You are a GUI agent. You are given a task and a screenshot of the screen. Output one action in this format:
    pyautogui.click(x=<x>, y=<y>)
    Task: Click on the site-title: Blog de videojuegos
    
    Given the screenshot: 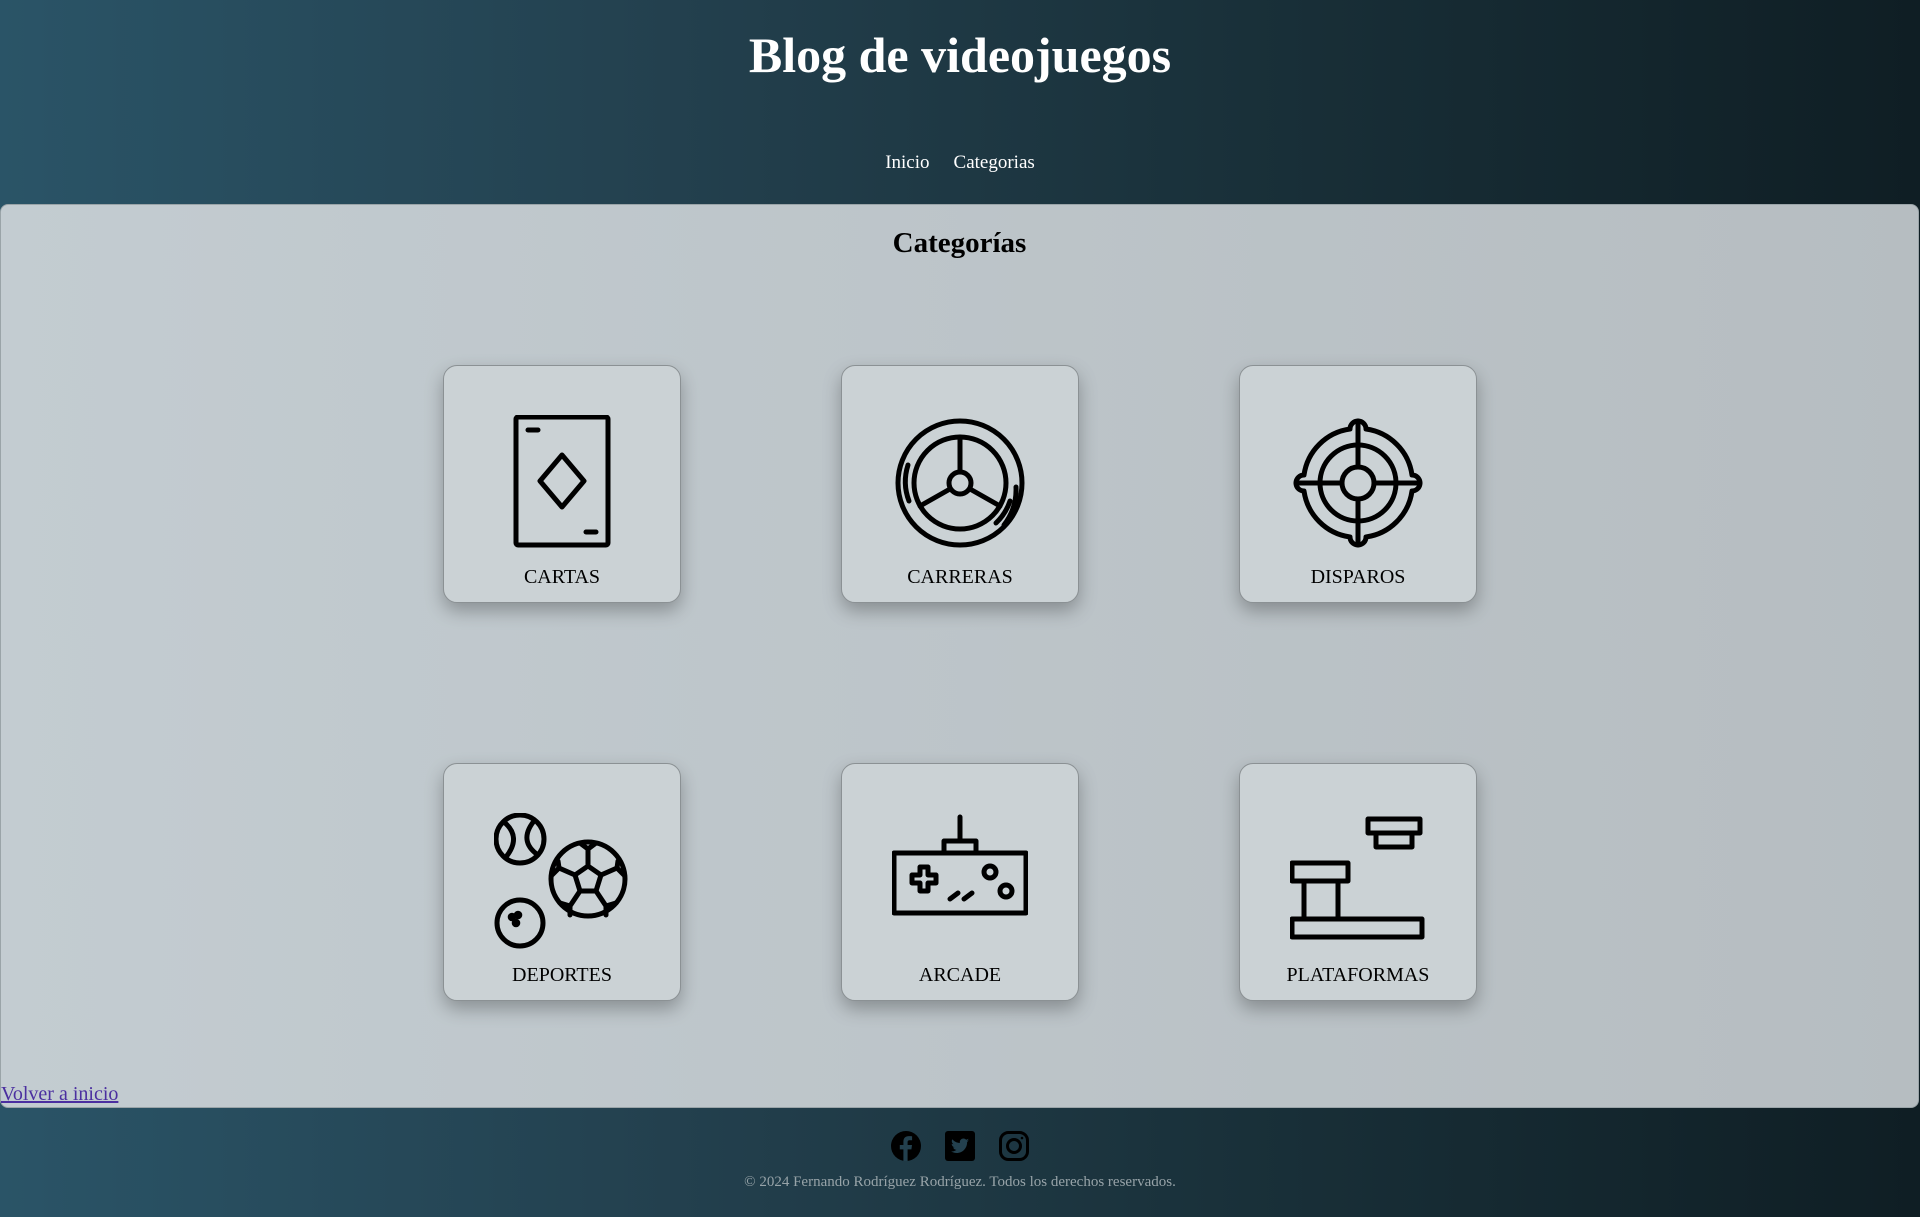 What is the action you would take?
    pyautogui.click(x=960, y=55)
    